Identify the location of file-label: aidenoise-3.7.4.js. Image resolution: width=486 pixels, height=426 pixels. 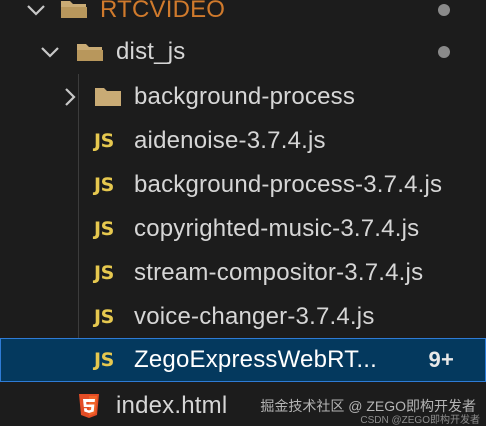
(230, 140).